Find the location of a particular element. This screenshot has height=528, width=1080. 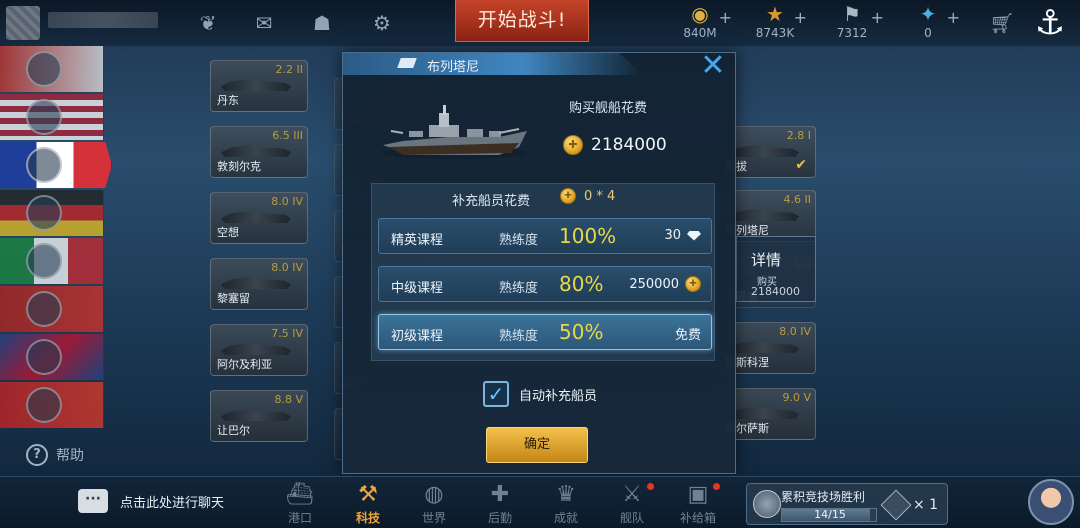

flag-germany is located at coordinates (52, 213).